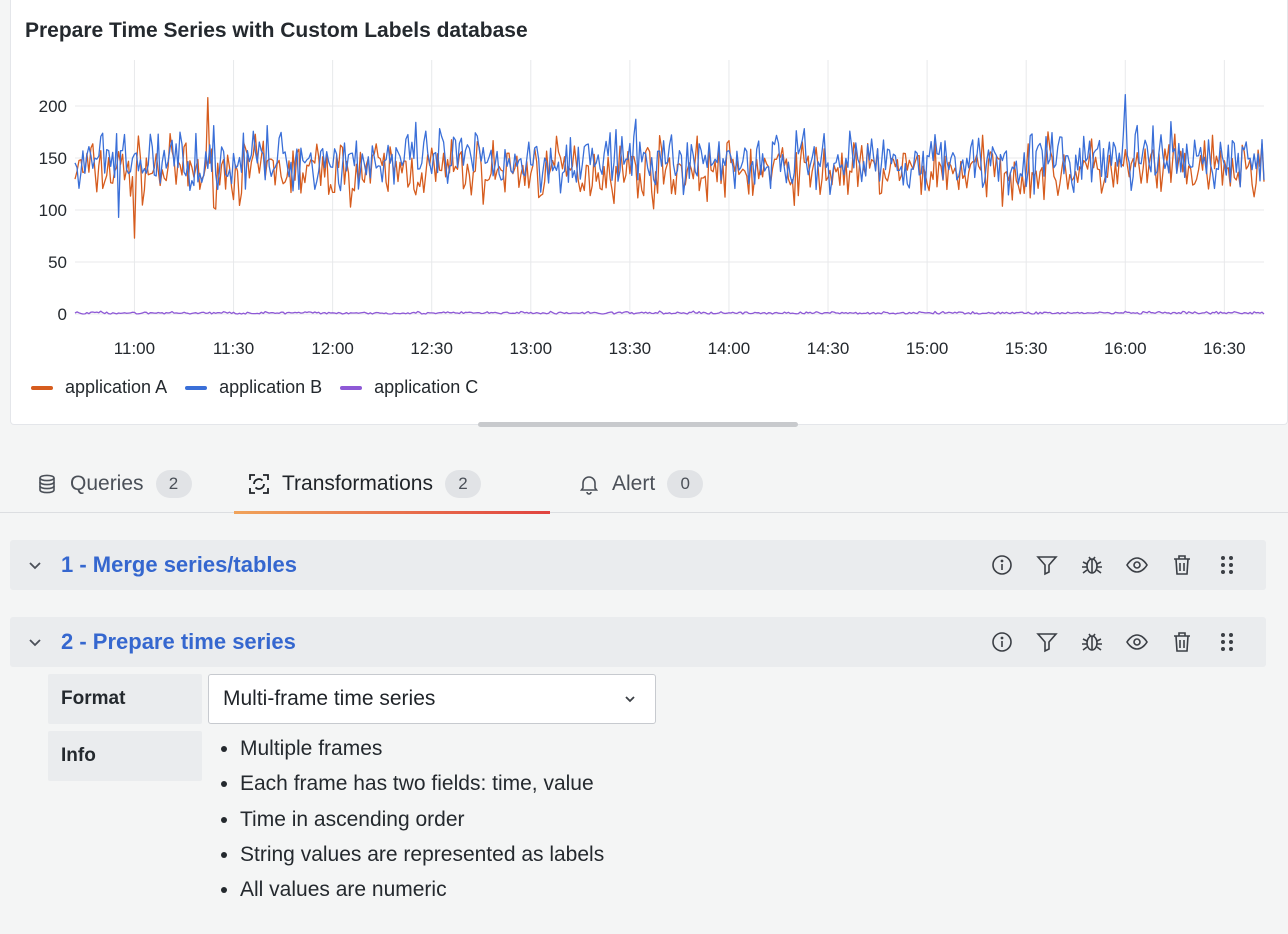  What do you see at coordinates (134, 348) in the screenshot?
I see `x-tick-label: 11:00` at bounding box center [134, 348].